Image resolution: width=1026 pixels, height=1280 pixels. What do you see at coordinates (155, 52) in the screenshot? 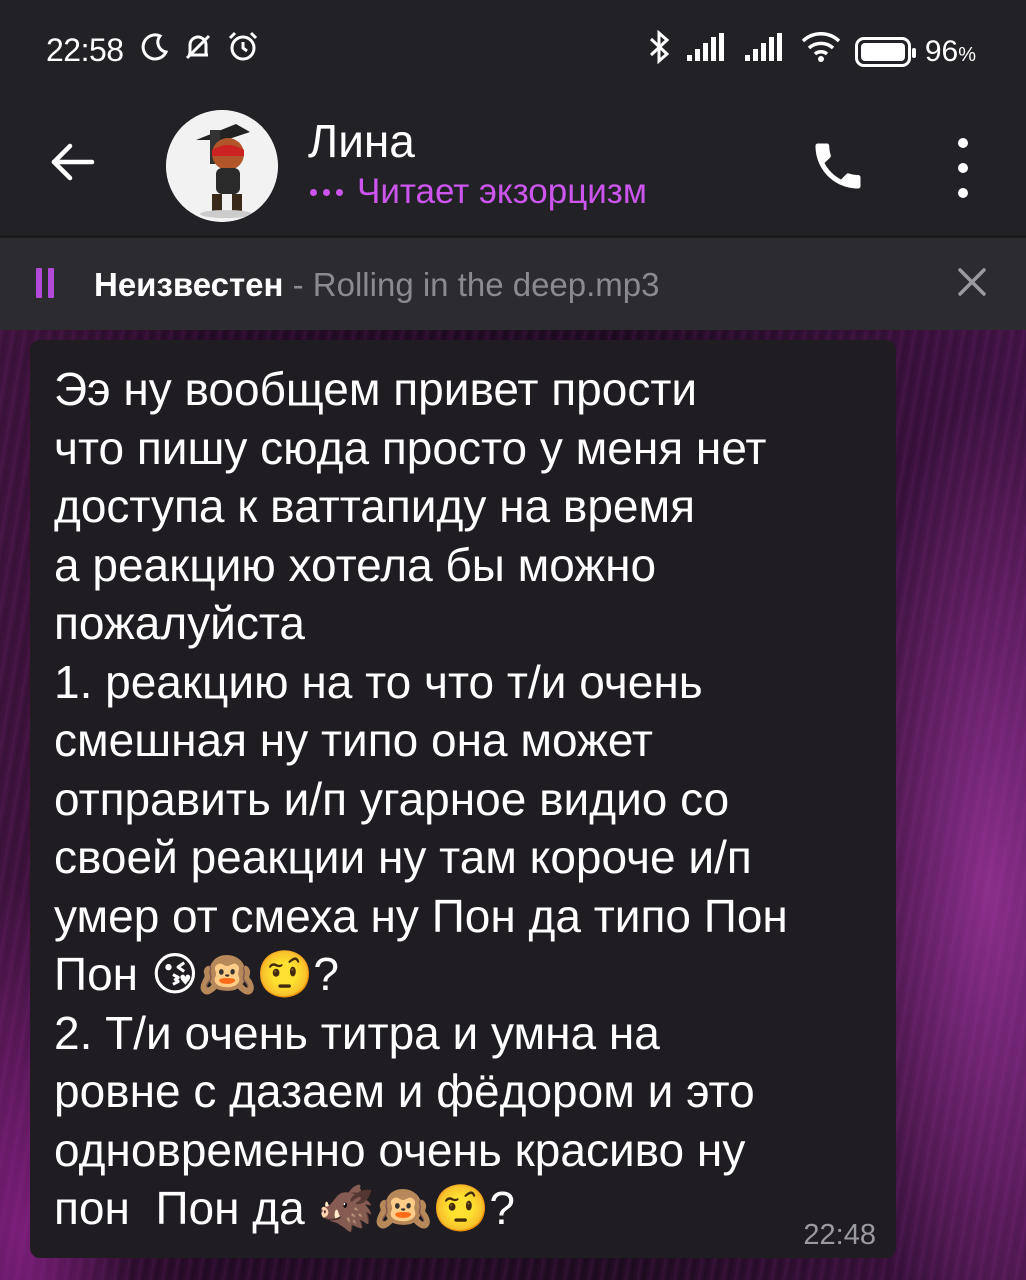
I see `moon-icon` at bounding box center [155, 52].